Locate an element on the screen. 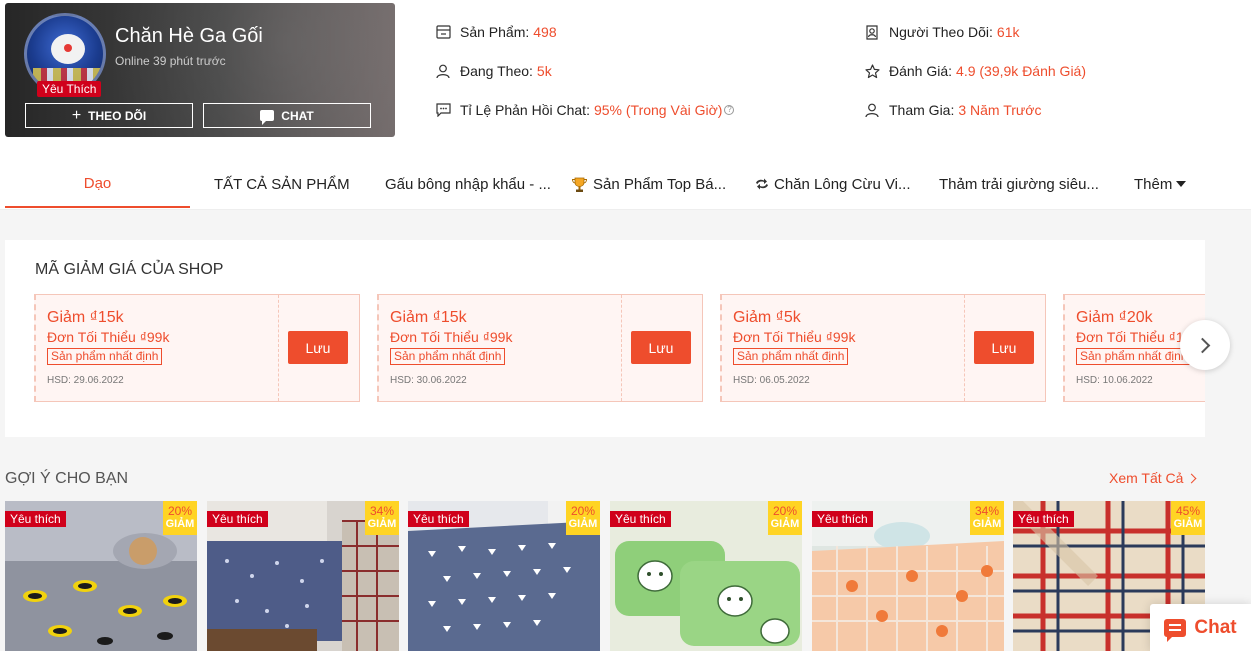 This screenshot has height=651, width=1251. chat-button-label: CHAT is located at coordinates (297, 115).